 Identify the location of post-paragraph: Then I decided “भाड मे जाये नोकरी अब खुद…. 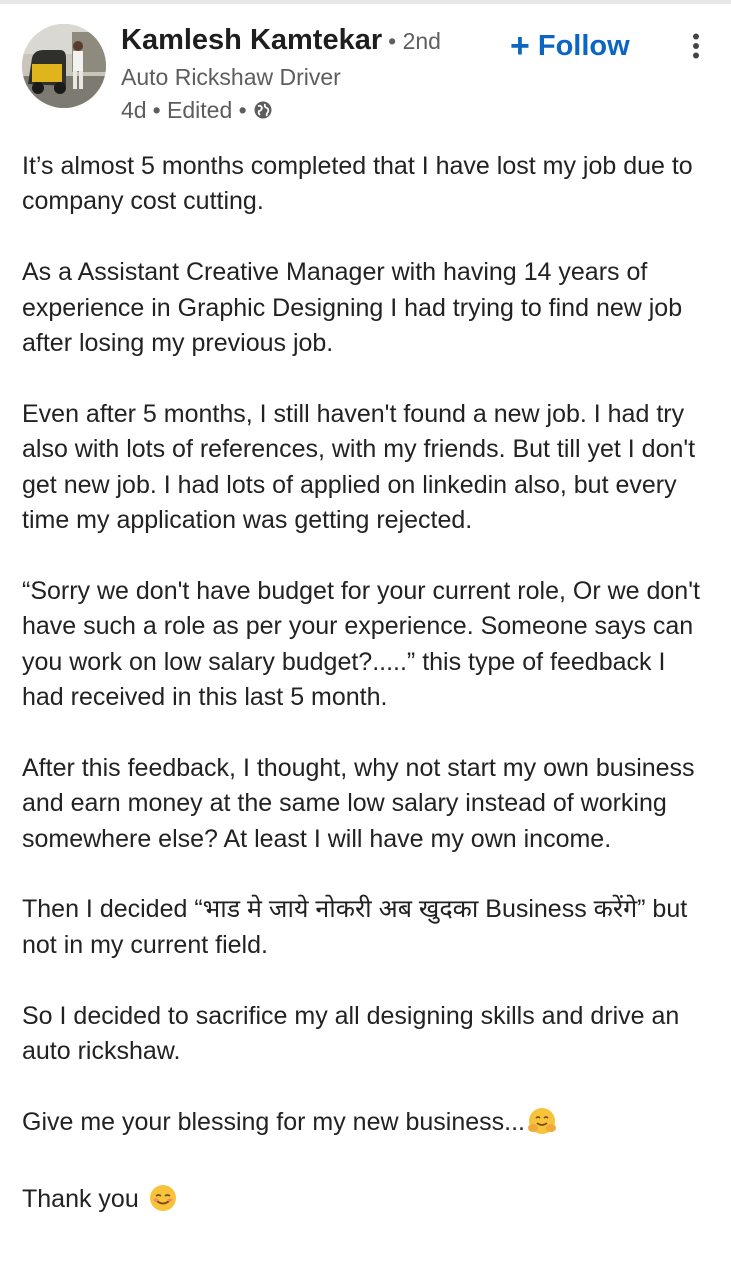
(355, 927).